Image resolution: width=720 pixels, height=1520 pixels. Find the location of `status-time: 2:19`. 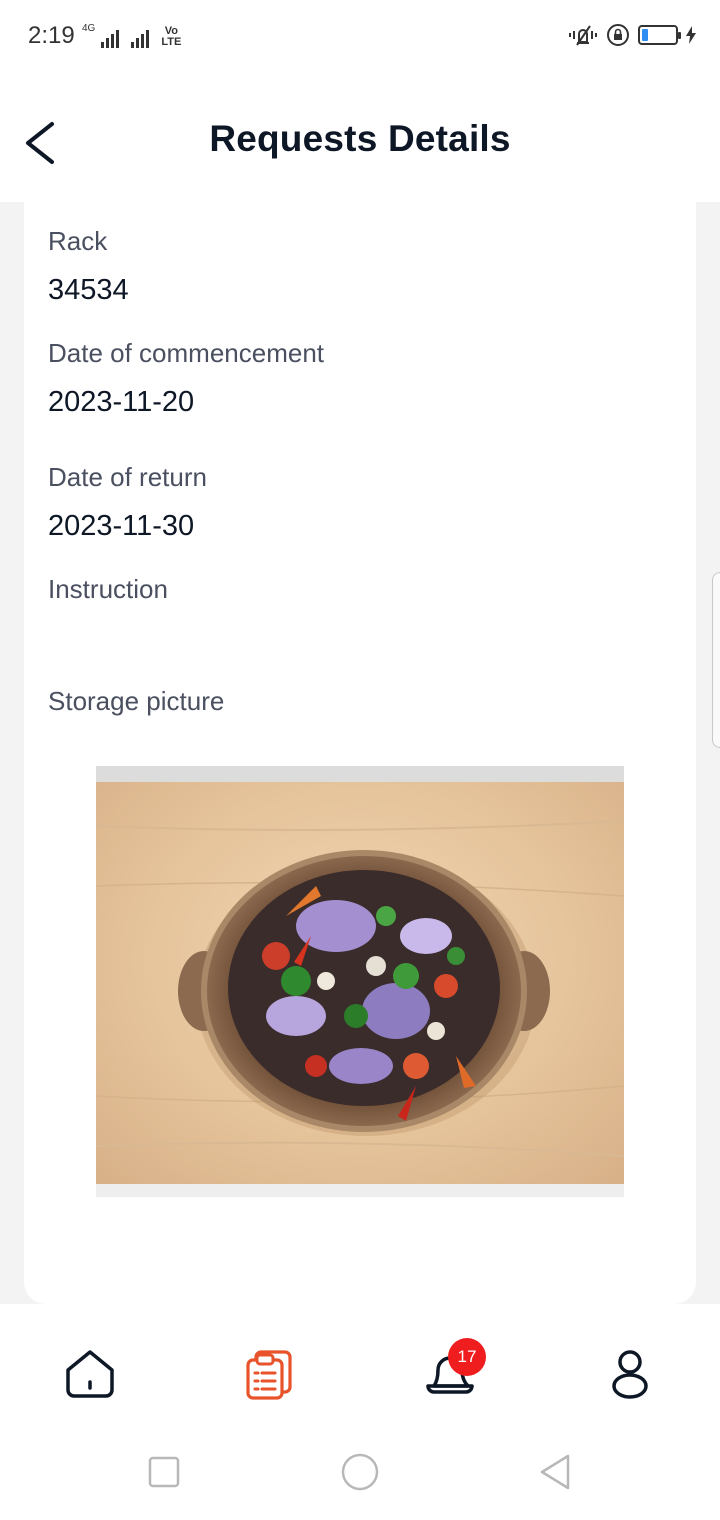

status-time: 2:19 is located at coordinates (51, 35).